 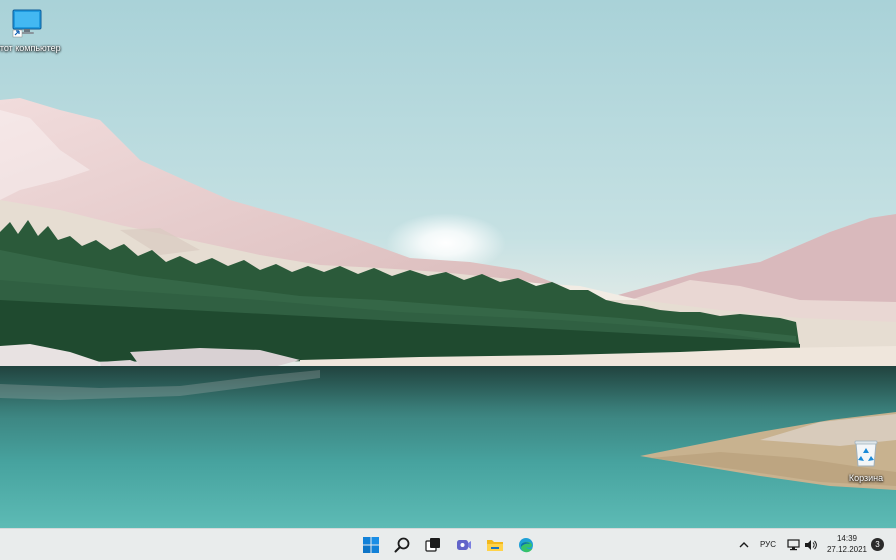 What do you see at coordinates (768, 544) in the screenshot?
I see `input-language-indicator: РУС` at bounding box center [768, 544].